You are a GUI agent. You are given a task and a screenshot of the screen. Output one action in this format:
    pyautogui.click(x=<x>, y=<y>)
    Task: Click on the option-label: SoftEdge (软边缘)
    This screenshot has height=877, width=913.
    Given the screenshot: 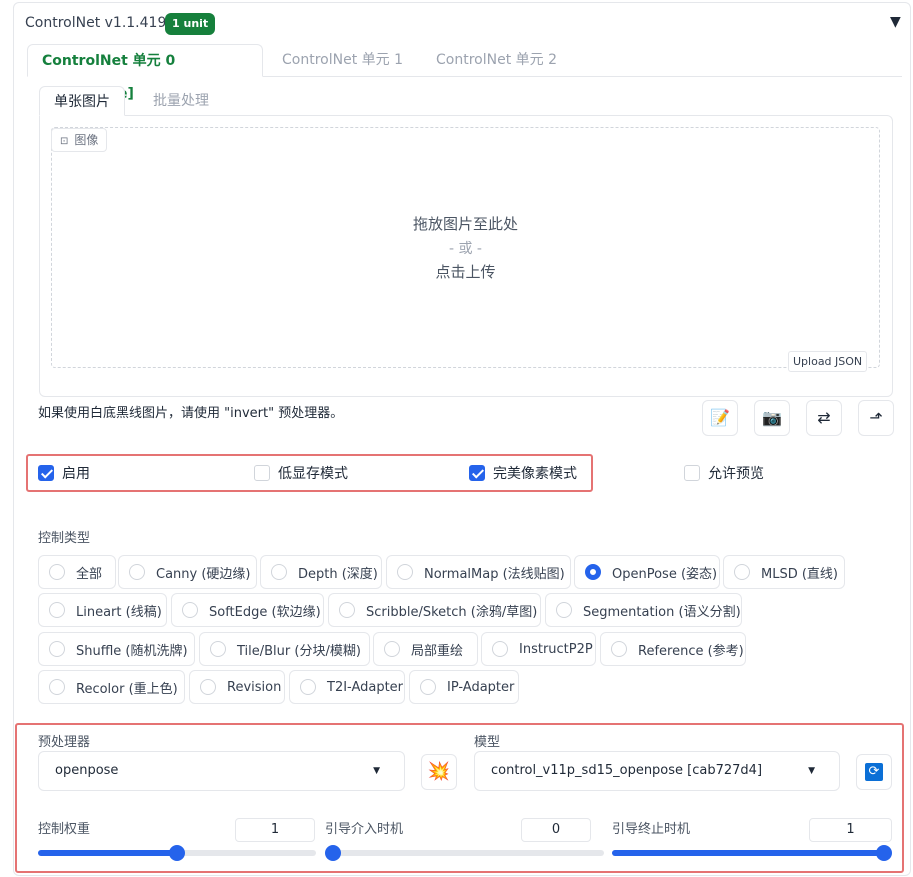 What is the action you would take?
    pyautogui.click(x=265, y=612)
    